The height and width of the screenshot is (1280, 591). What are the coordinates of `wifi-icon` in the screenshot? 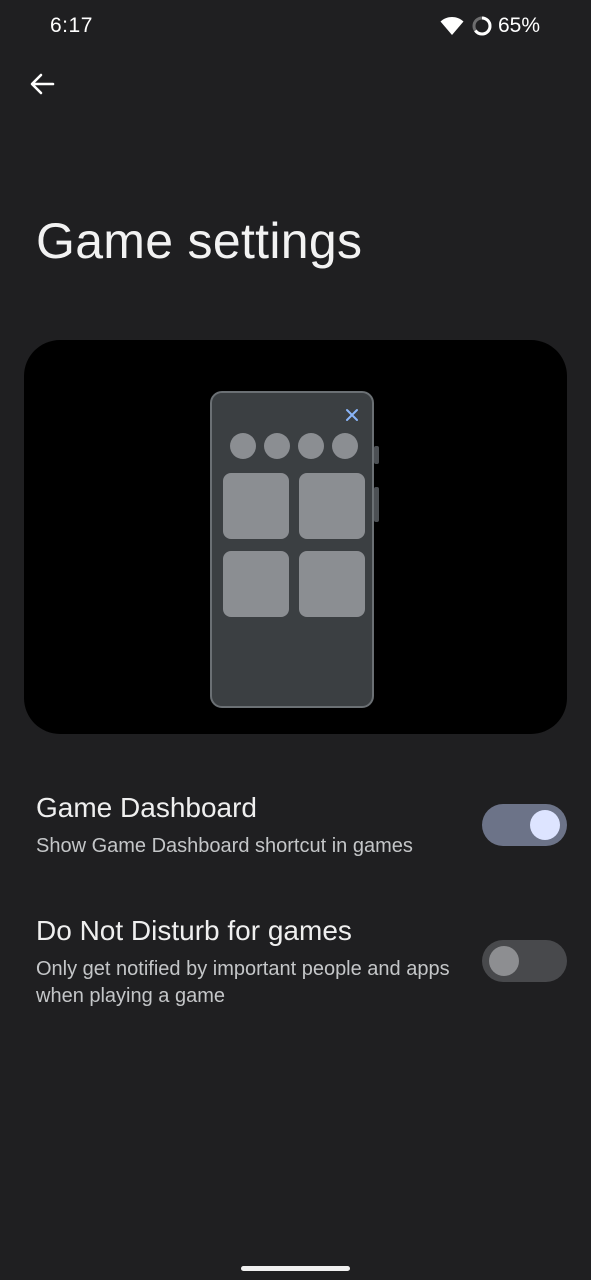 It's located at (452, 26).